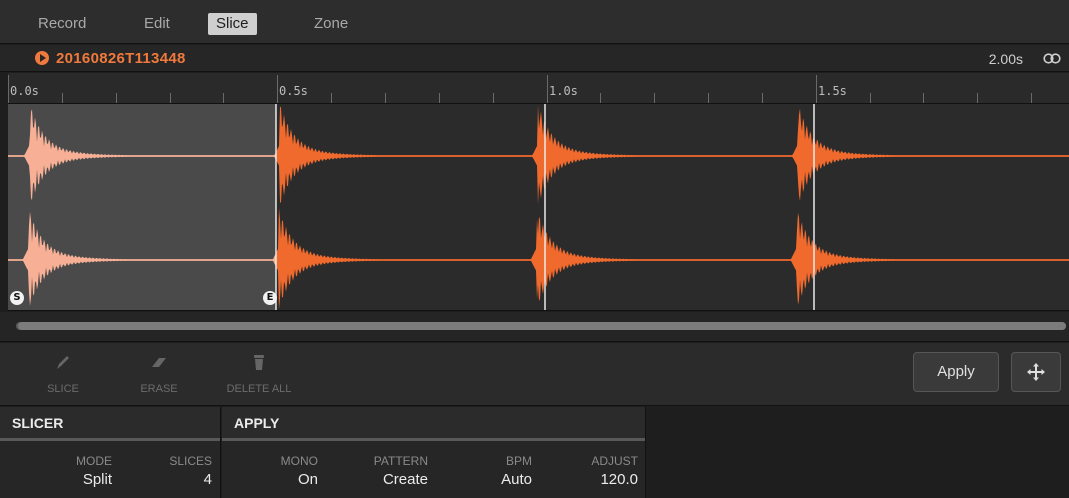  I want to click on bpm-value: Auto, so click(497, 479).